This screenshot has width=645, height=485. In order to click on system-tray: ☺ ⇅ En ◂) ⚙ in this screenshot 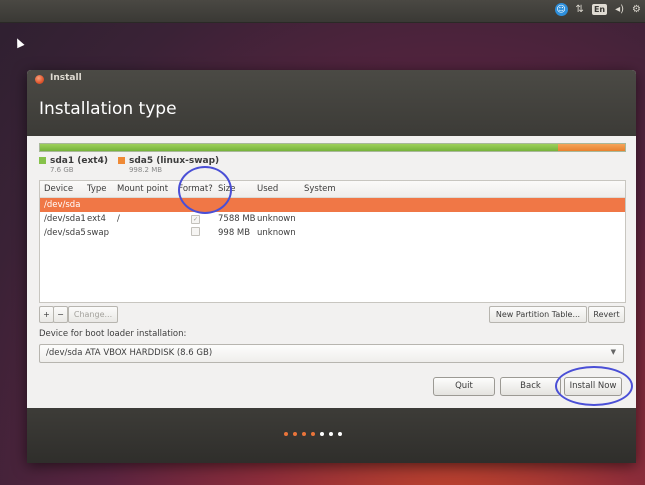, I will do `click(597, 9)`.